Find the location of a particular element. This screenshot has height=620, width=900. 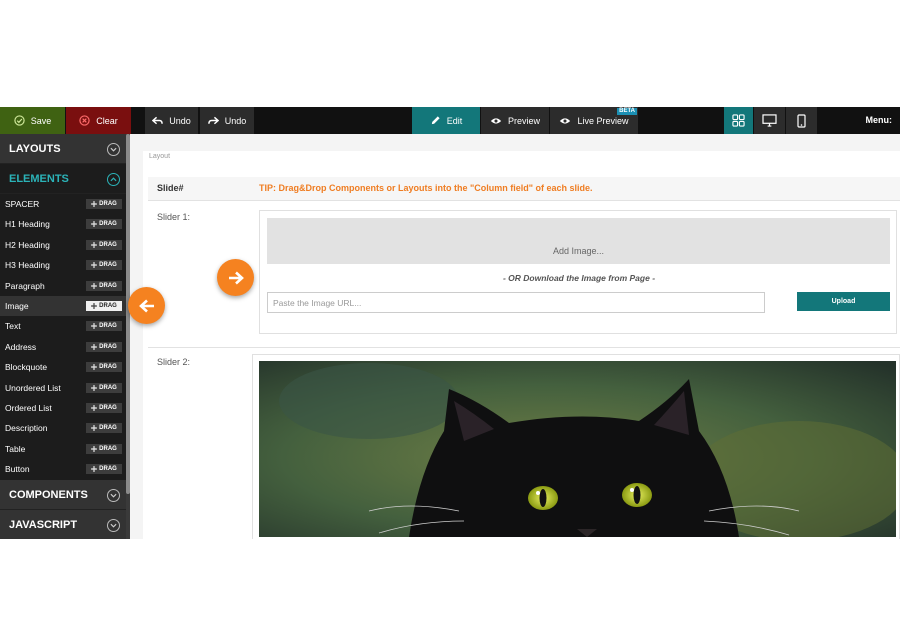

sidebar-scrollbar is located at coordinates (128, 336).